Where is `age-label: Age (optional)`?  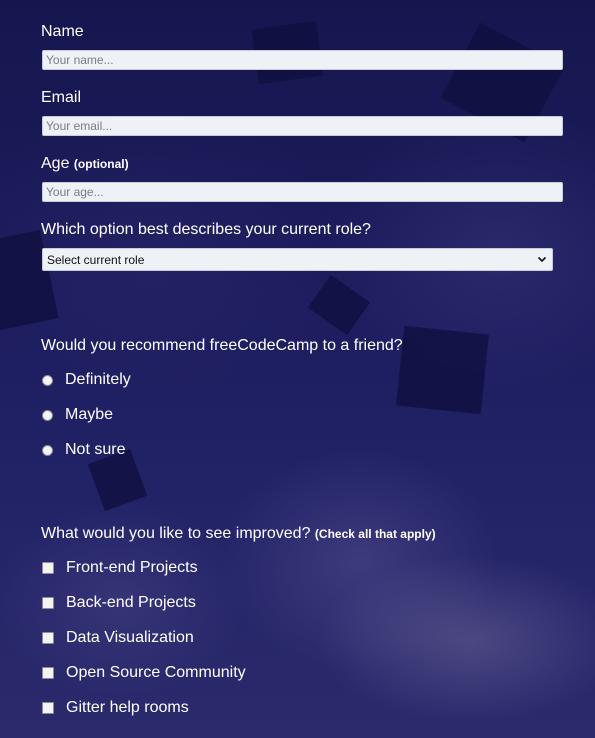
age-label: Age (optional) is located at coordinates (85, 163).